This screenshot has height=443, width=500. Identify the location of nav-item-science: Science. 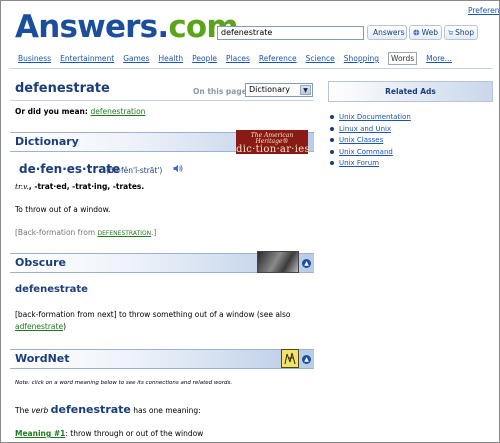
(320, 59).